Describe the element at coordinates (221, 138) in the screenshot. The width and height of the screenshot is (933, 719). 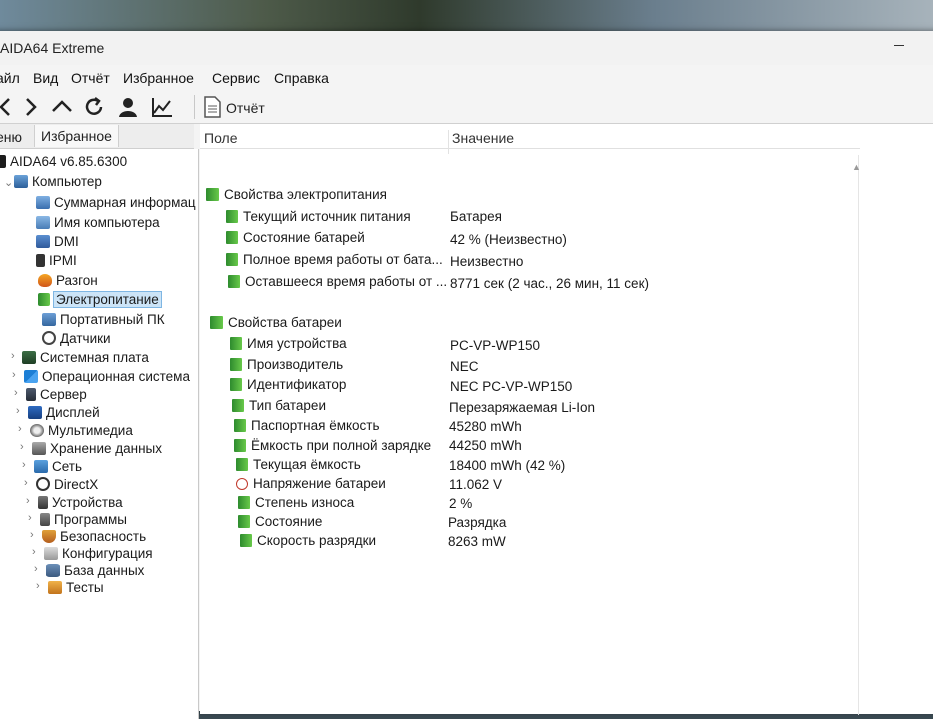
I see `column-field: Поле` at that location.